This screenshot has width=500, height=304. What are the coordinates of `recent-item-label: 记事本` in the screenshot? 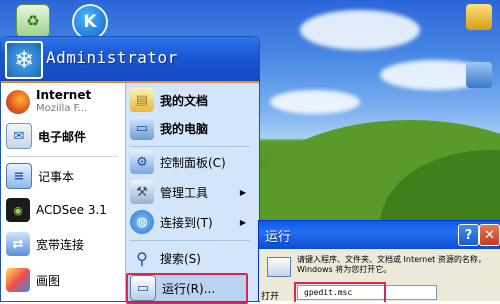 It's located at (56, 176).